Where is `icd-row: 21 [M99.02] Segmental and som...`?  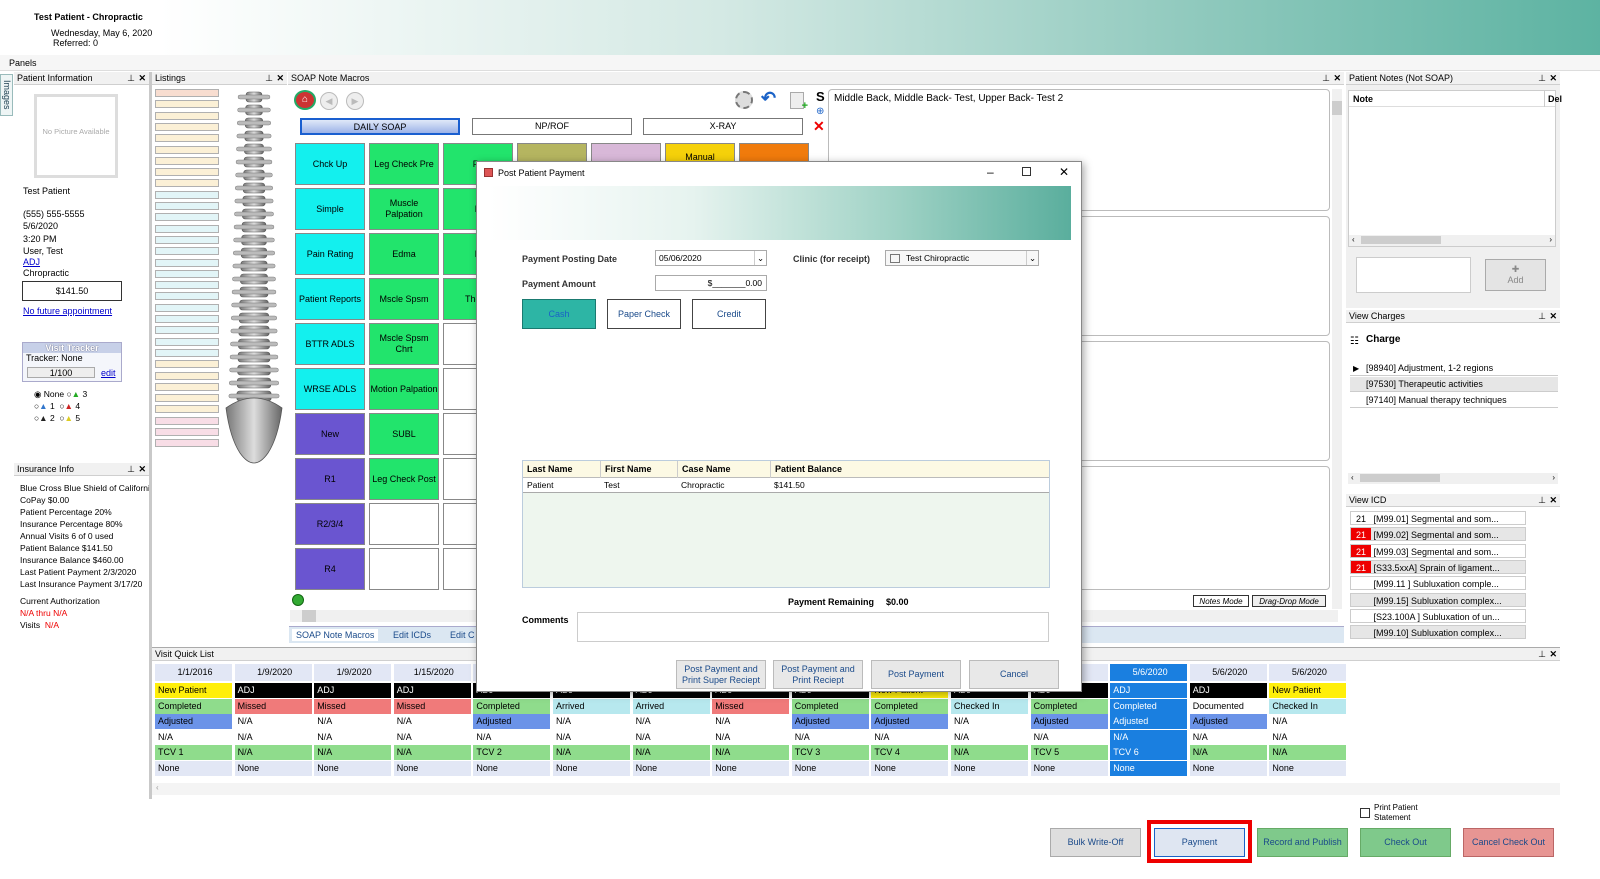 icd-row: 21 [M99.02] Segmental and som... is located at coordinates (1438, 534).